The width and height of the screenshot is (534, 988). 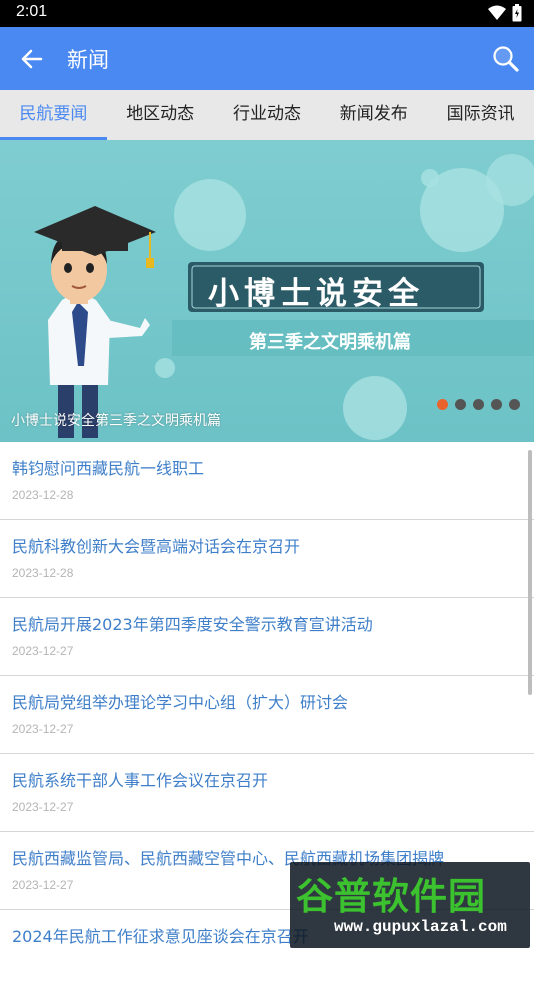 I want to click on news-item: 韩钧慰问西藏民航一线职工 2023-12-28, so click(x=267, y=481).